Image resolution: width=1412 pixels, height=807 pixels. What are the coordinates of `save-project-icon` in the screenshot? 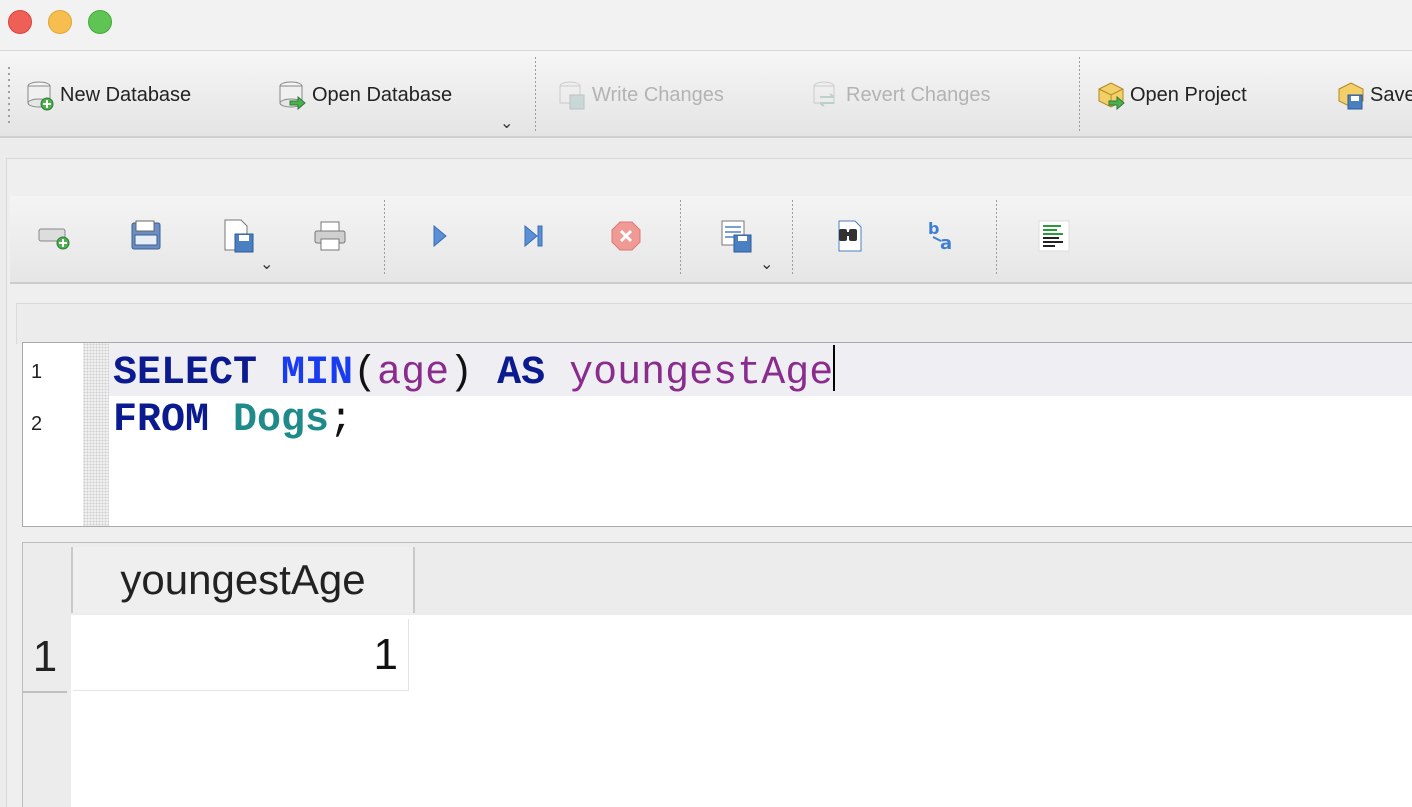 It's located at (1350, 95).